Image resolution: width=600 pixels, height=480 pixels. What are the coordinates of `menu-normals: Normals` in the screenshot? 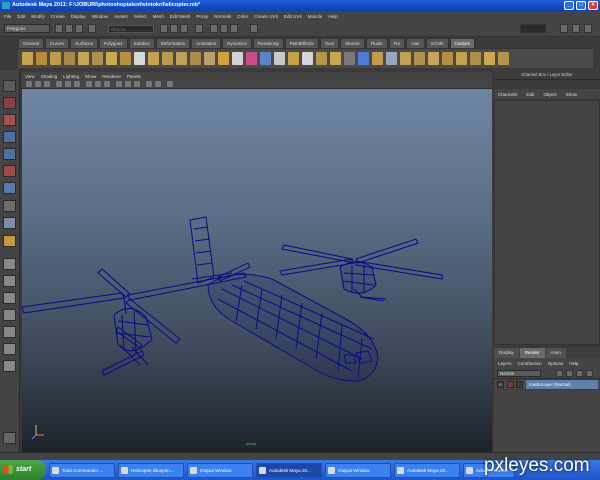 It's located at (222, 16).